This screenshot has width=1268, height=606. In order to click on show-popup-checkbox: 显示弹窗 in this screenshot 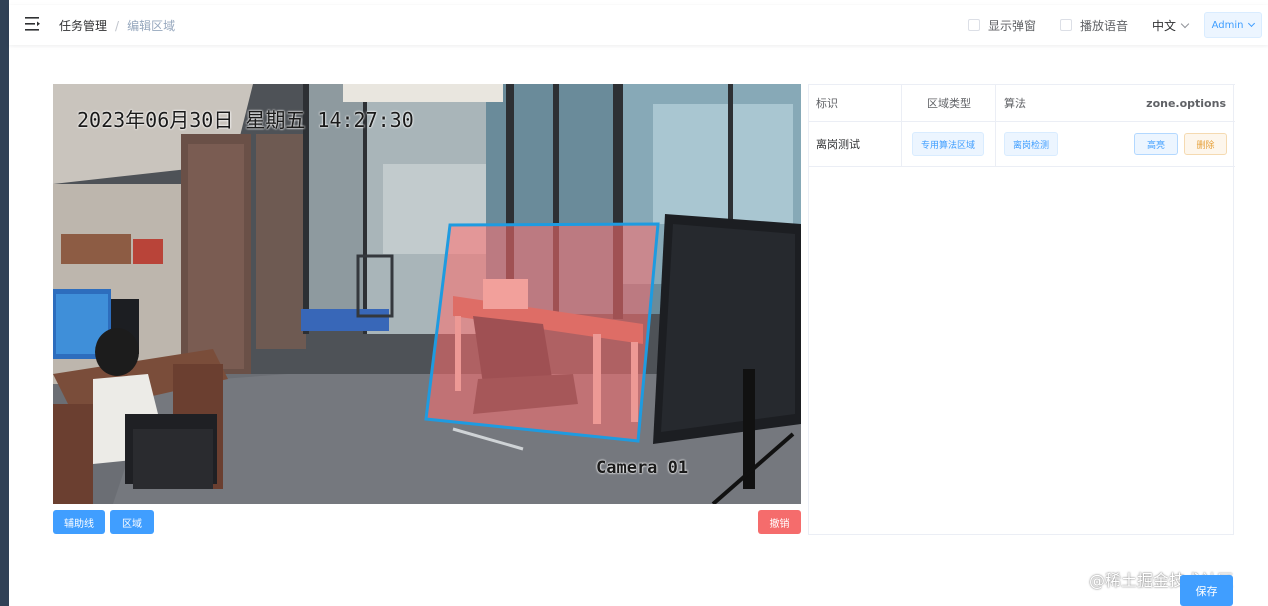, I will do `click(1001, 25)`.